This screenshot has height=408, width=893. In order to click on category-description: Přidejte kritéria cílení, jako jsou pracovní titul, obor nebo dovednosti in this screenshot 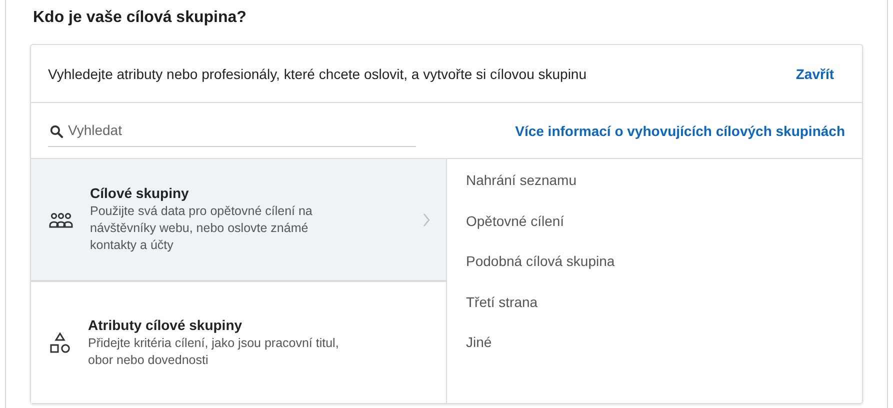, I will do `click(214, 351)`.